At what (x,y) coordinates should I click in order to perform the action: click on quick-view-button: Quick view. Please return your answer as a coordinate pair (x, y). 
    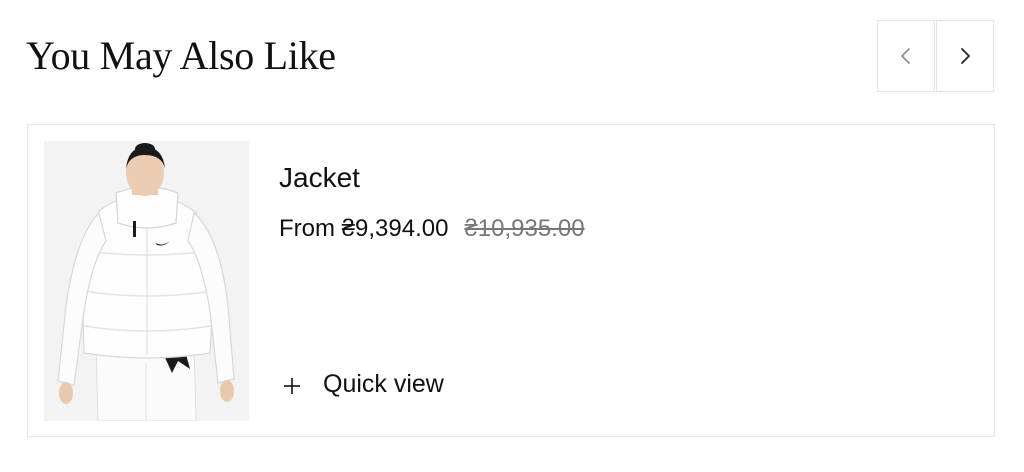
    Looking at the image, I should click on (362, 384).